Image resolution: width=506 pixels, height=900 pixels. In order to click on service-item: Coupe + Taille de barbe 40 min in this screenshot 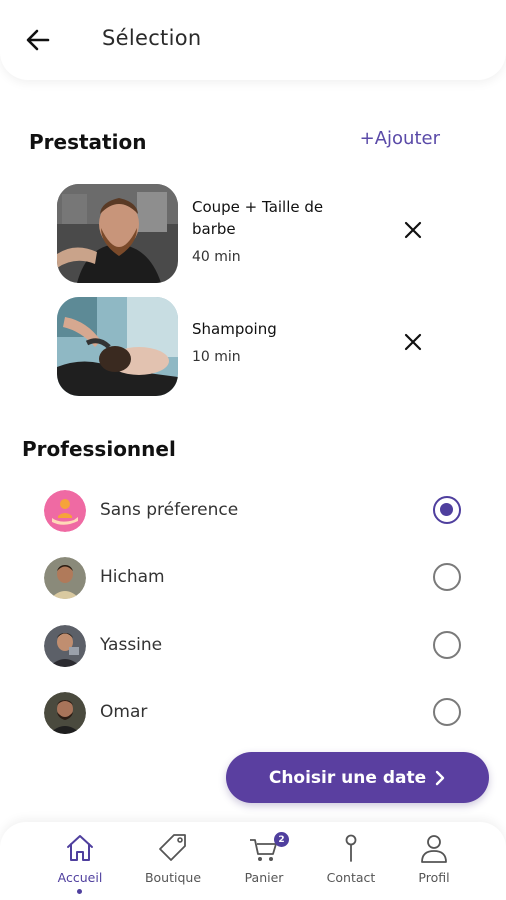, I will do `click(252, 234)`.